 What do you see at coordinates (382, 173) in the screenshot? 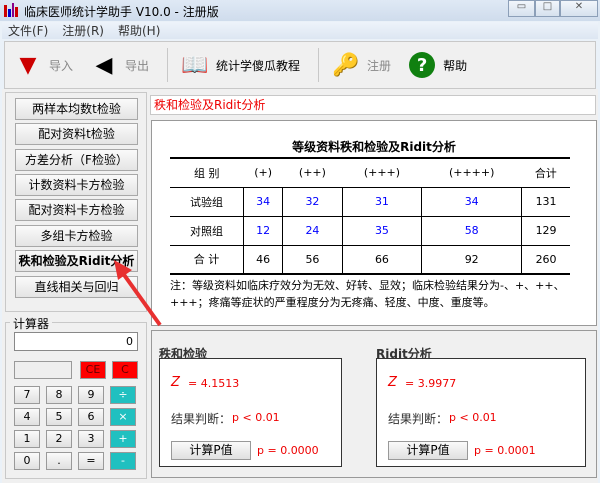
I see `header-cell: (+++)` at bounding box center [382, 173].